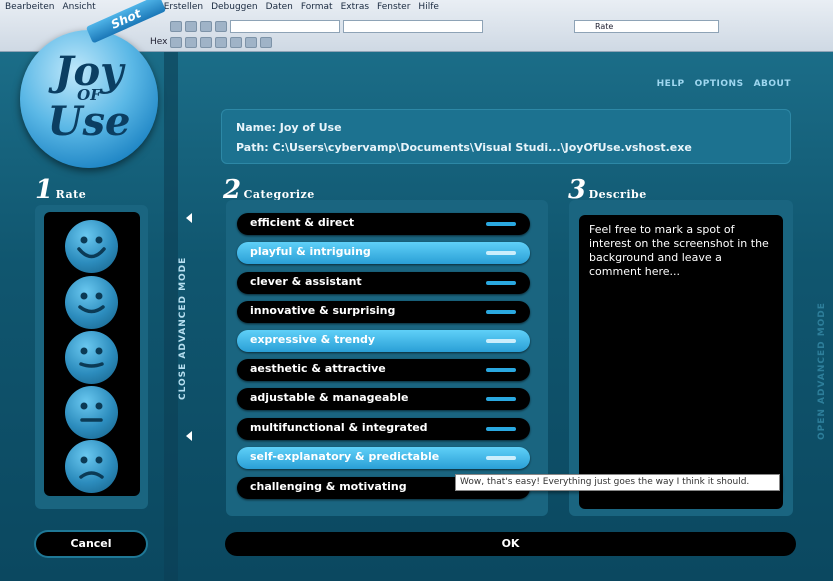 The width and height of the screenshot is (833, 581). I want to click on category-item: playful & intriguing, so click(383, 253).